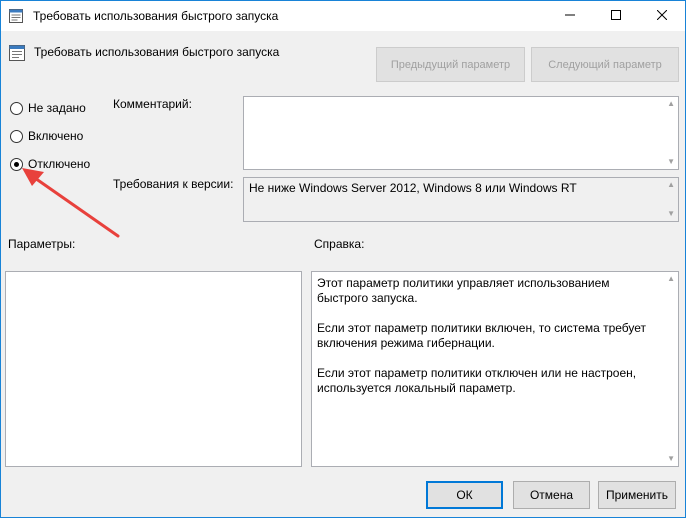  I want to click on parameters-label: Параметры:, so click(42, 244).